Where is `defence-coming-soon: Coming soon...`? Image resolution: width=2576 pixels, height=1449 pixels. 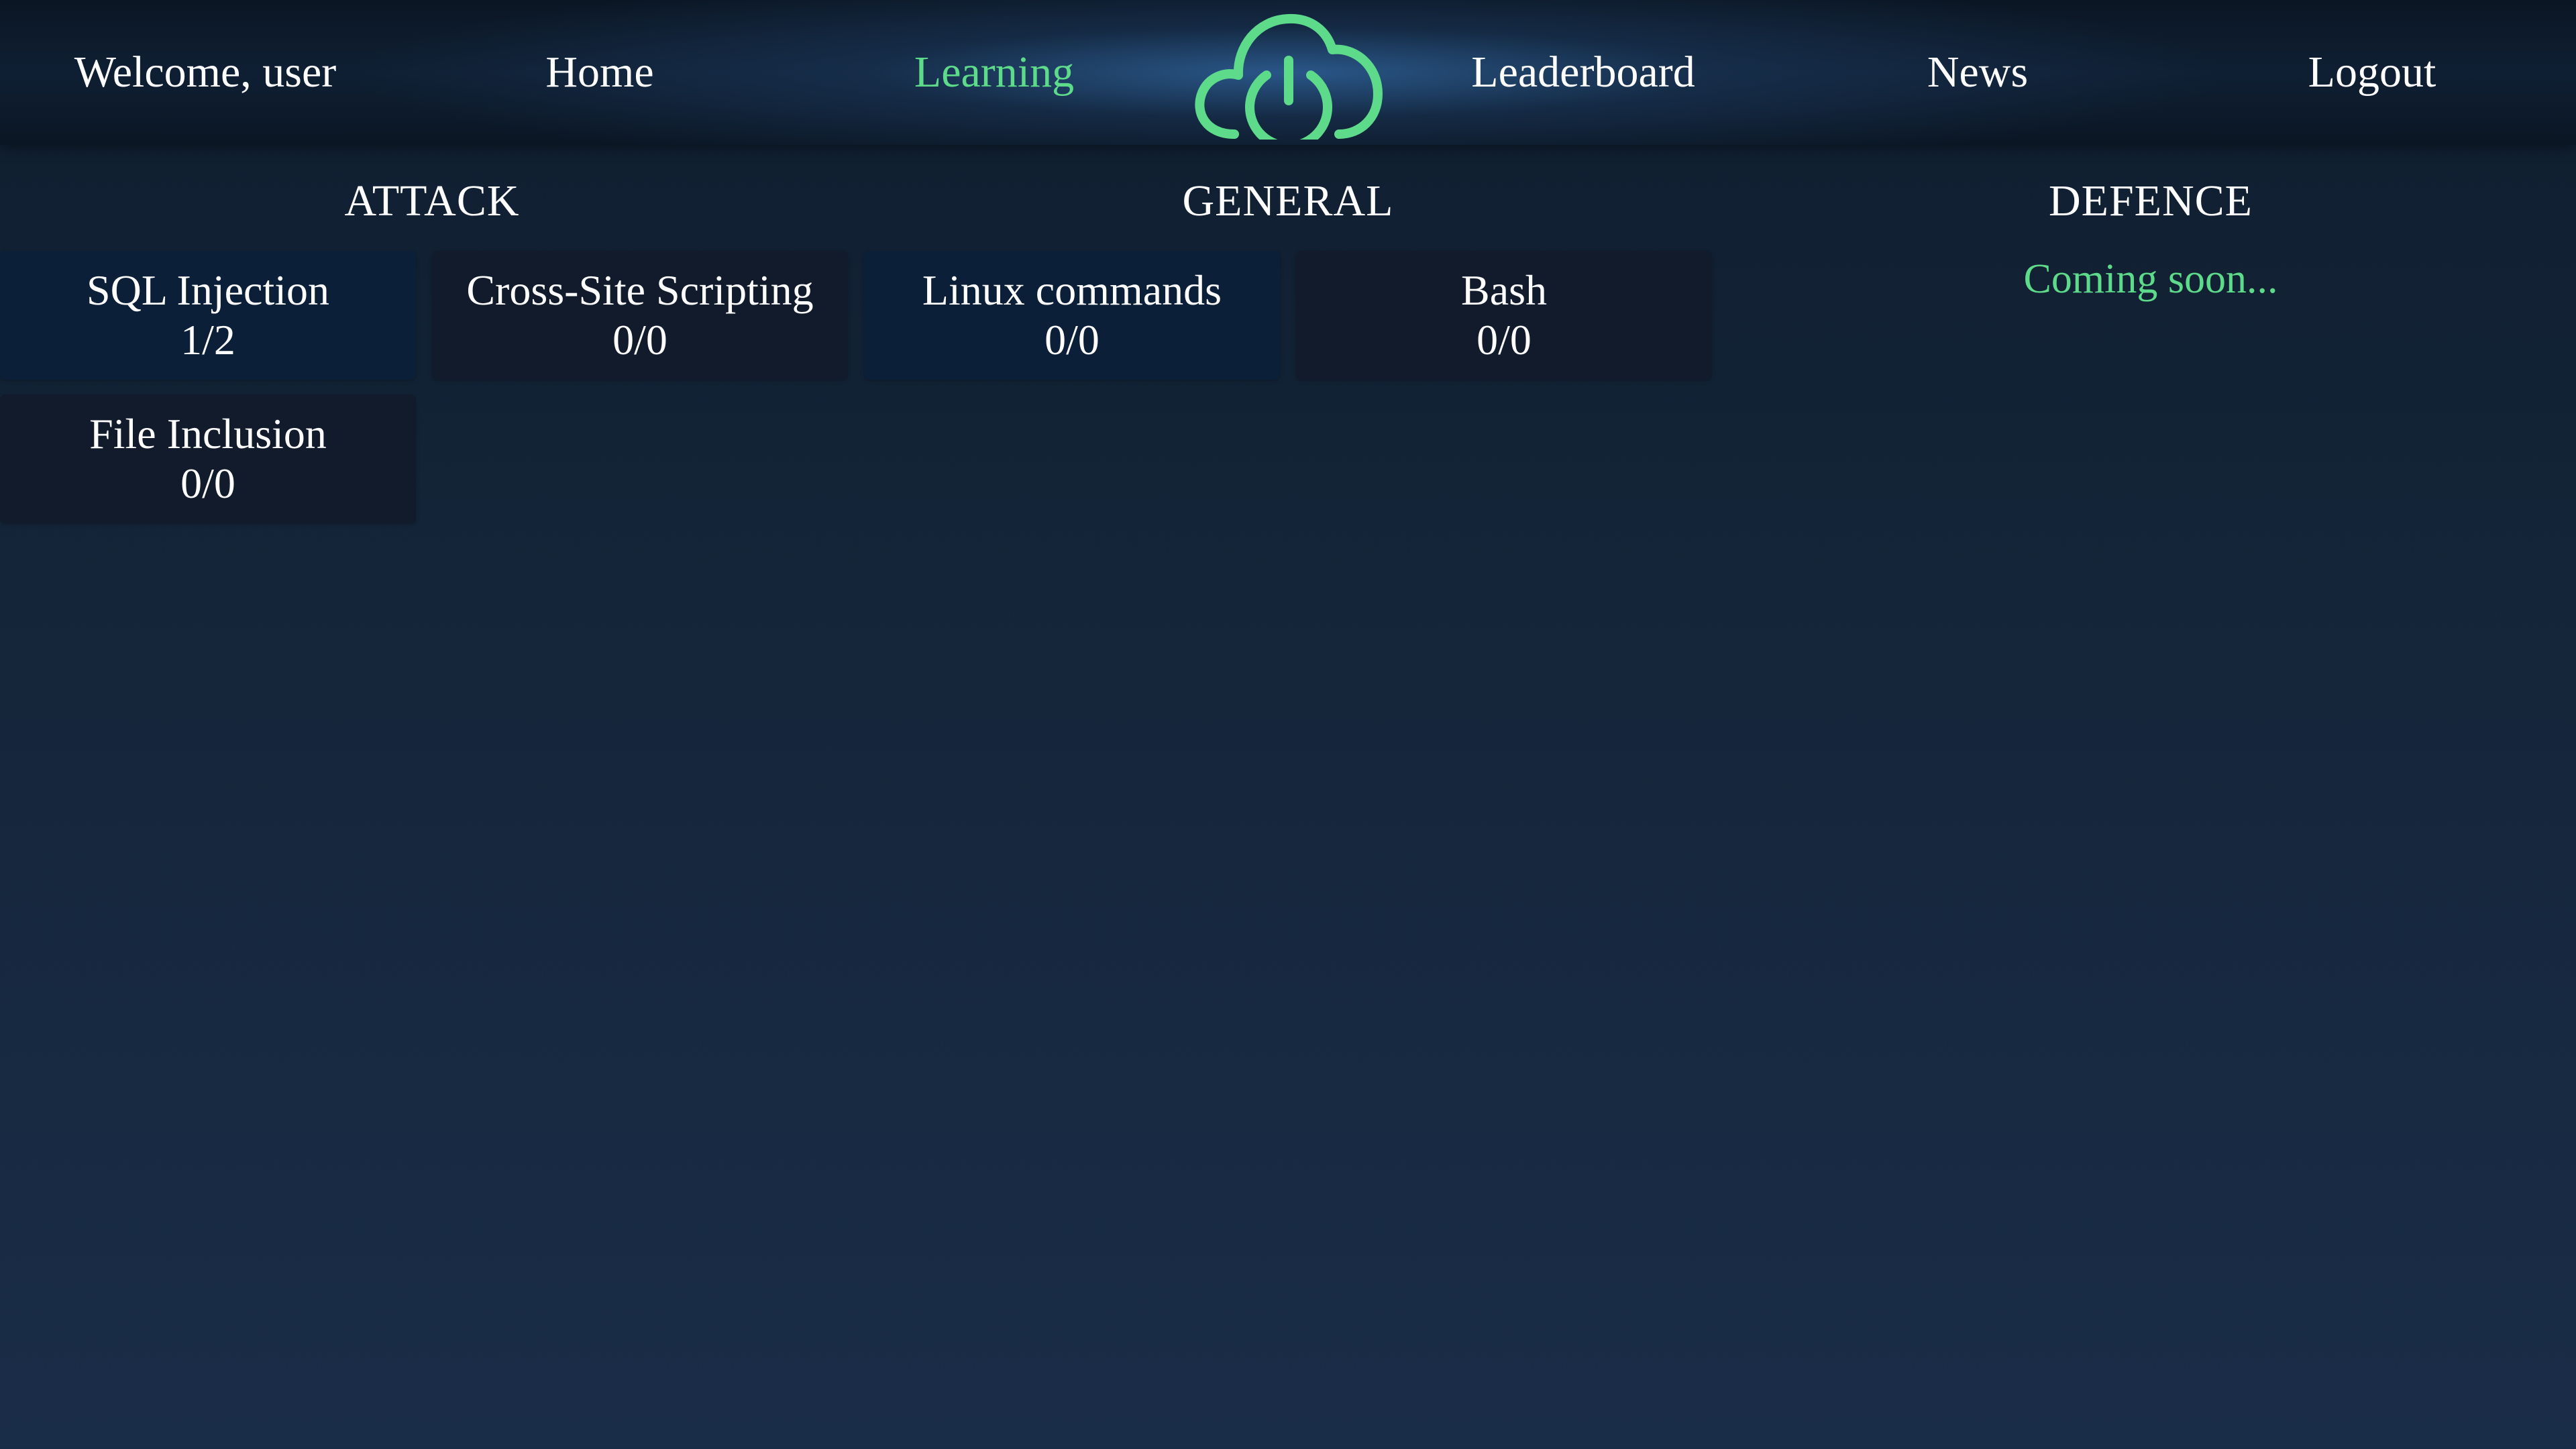 defence-coming-soon: Coming soon... is located at coordinates (2150, 279).